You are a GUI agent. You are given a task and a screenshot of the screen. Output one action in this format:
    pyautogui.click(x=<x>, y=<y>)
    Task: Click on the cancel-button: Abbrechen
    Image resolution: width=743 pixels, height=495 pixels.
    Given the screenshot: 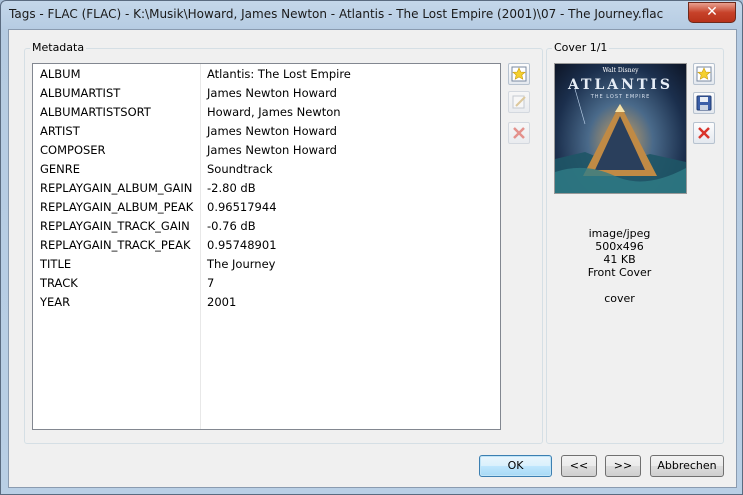 What is the action you would take?
    pyautogui.click(x=687, y=466)
    